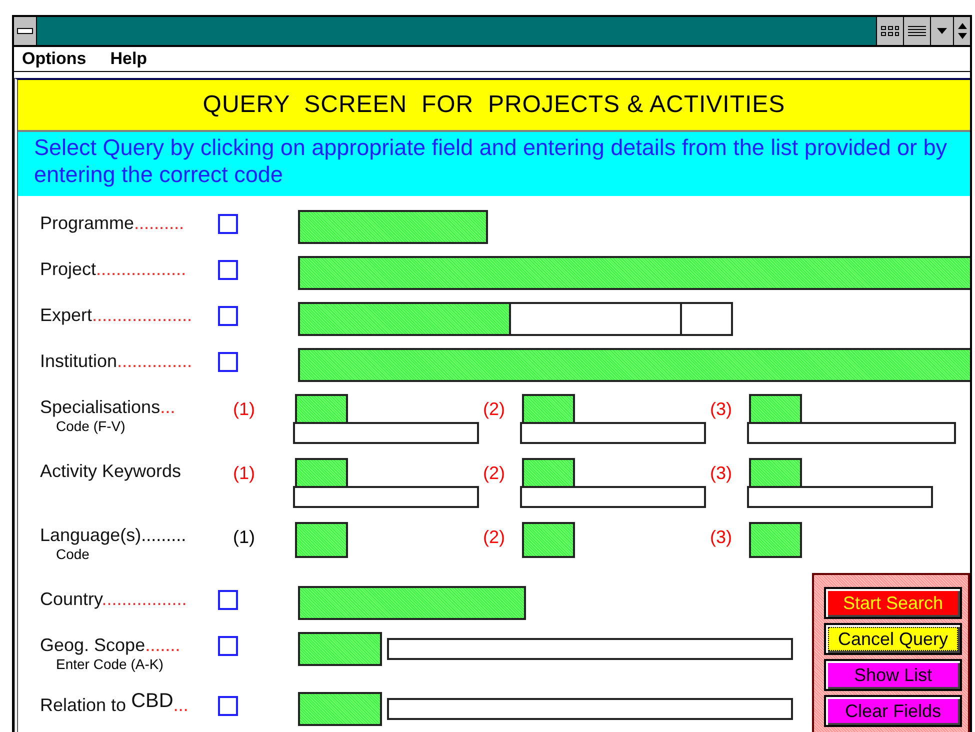 Image resolution: width=975 pixels, height=732 pixels. I want to click on clear-fields-button: Clear Fields, so click(893, 711).